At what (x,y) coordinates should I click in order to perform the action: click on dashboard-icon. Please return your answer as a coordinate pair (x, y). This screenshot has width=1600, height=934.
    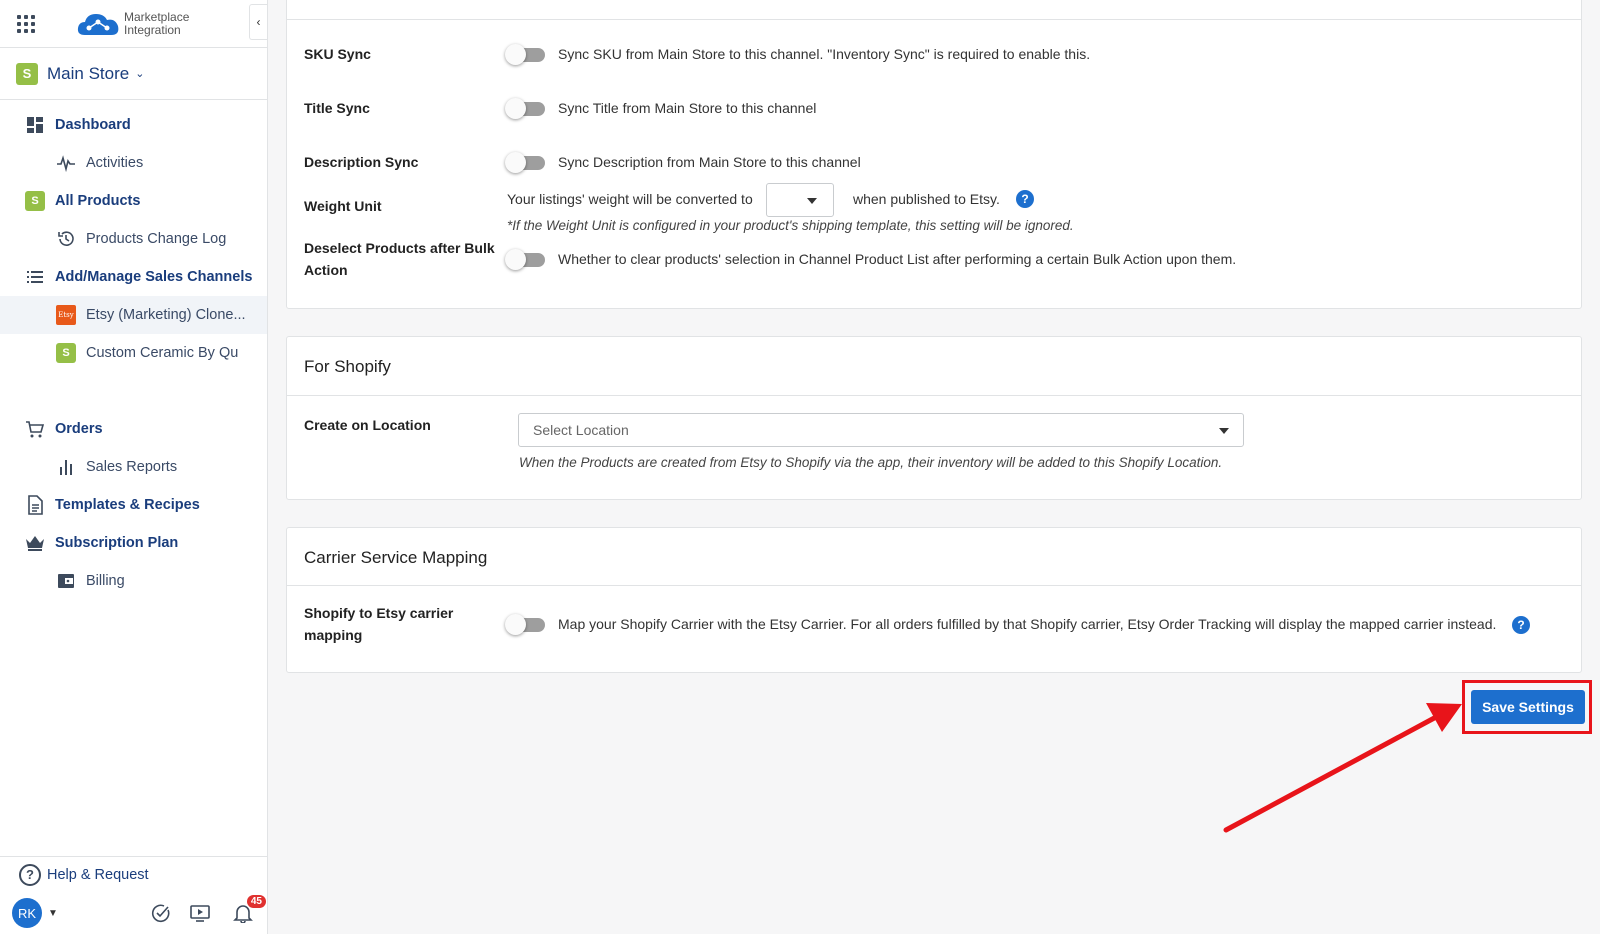
    Looking at the image, I should click on (35, 125).